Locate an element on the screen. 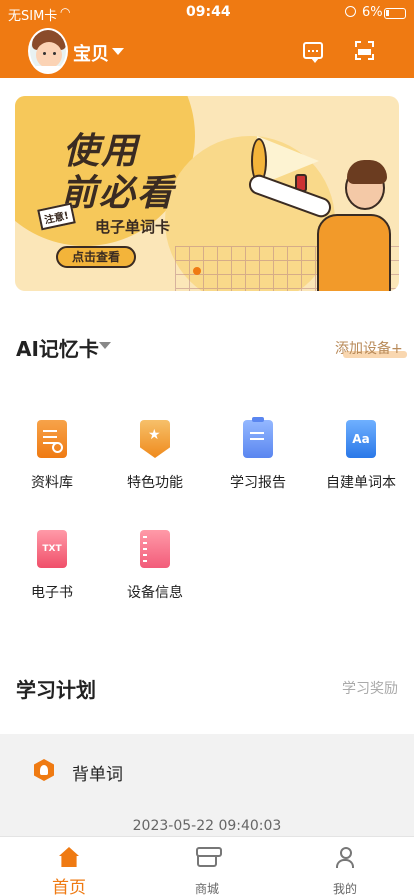 Image resolution: width=414 pixels, height=896 pixels. tab-shop: 商城 is located at coordinates (207, 866).